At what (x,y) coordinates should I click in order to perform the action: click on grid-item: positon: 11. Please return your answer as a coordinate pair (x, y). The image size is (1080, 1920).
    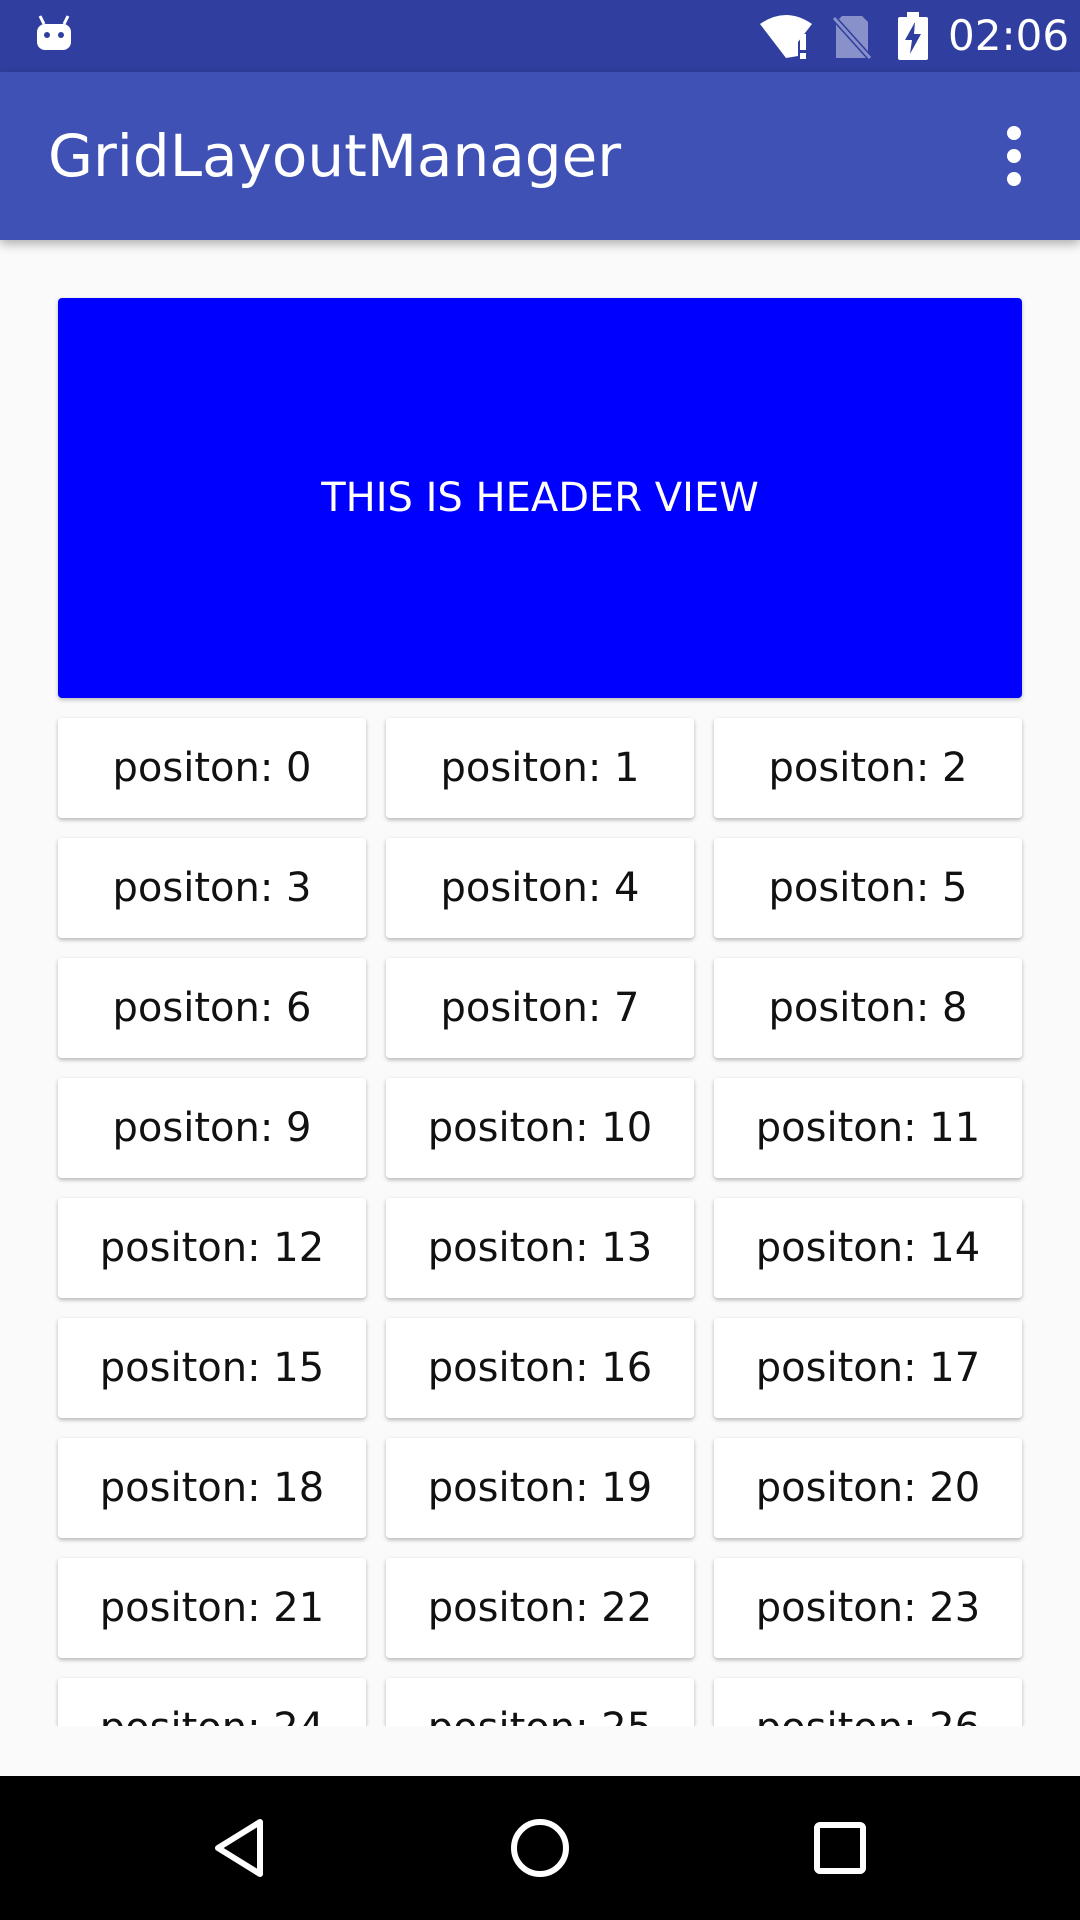
    Looking at the image, I should click on (868, 1128).